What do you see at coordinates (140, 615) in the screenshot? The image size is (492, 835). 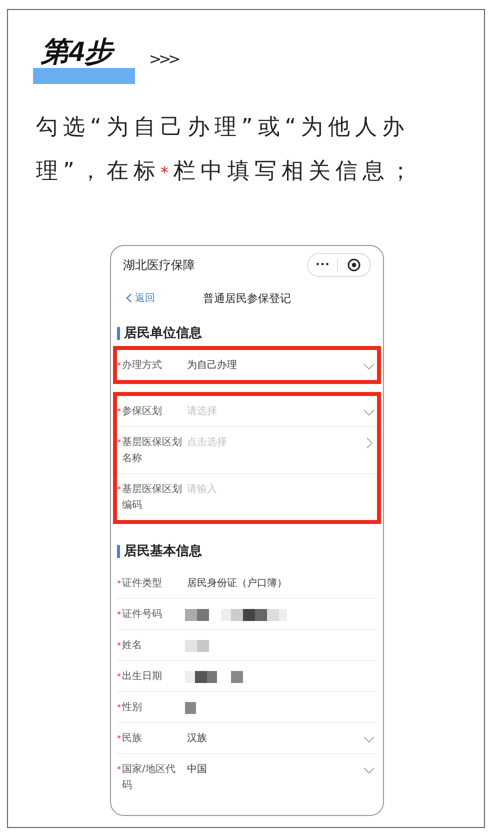 I see `field-label: *证件号码` at bounding box center [140, 615].